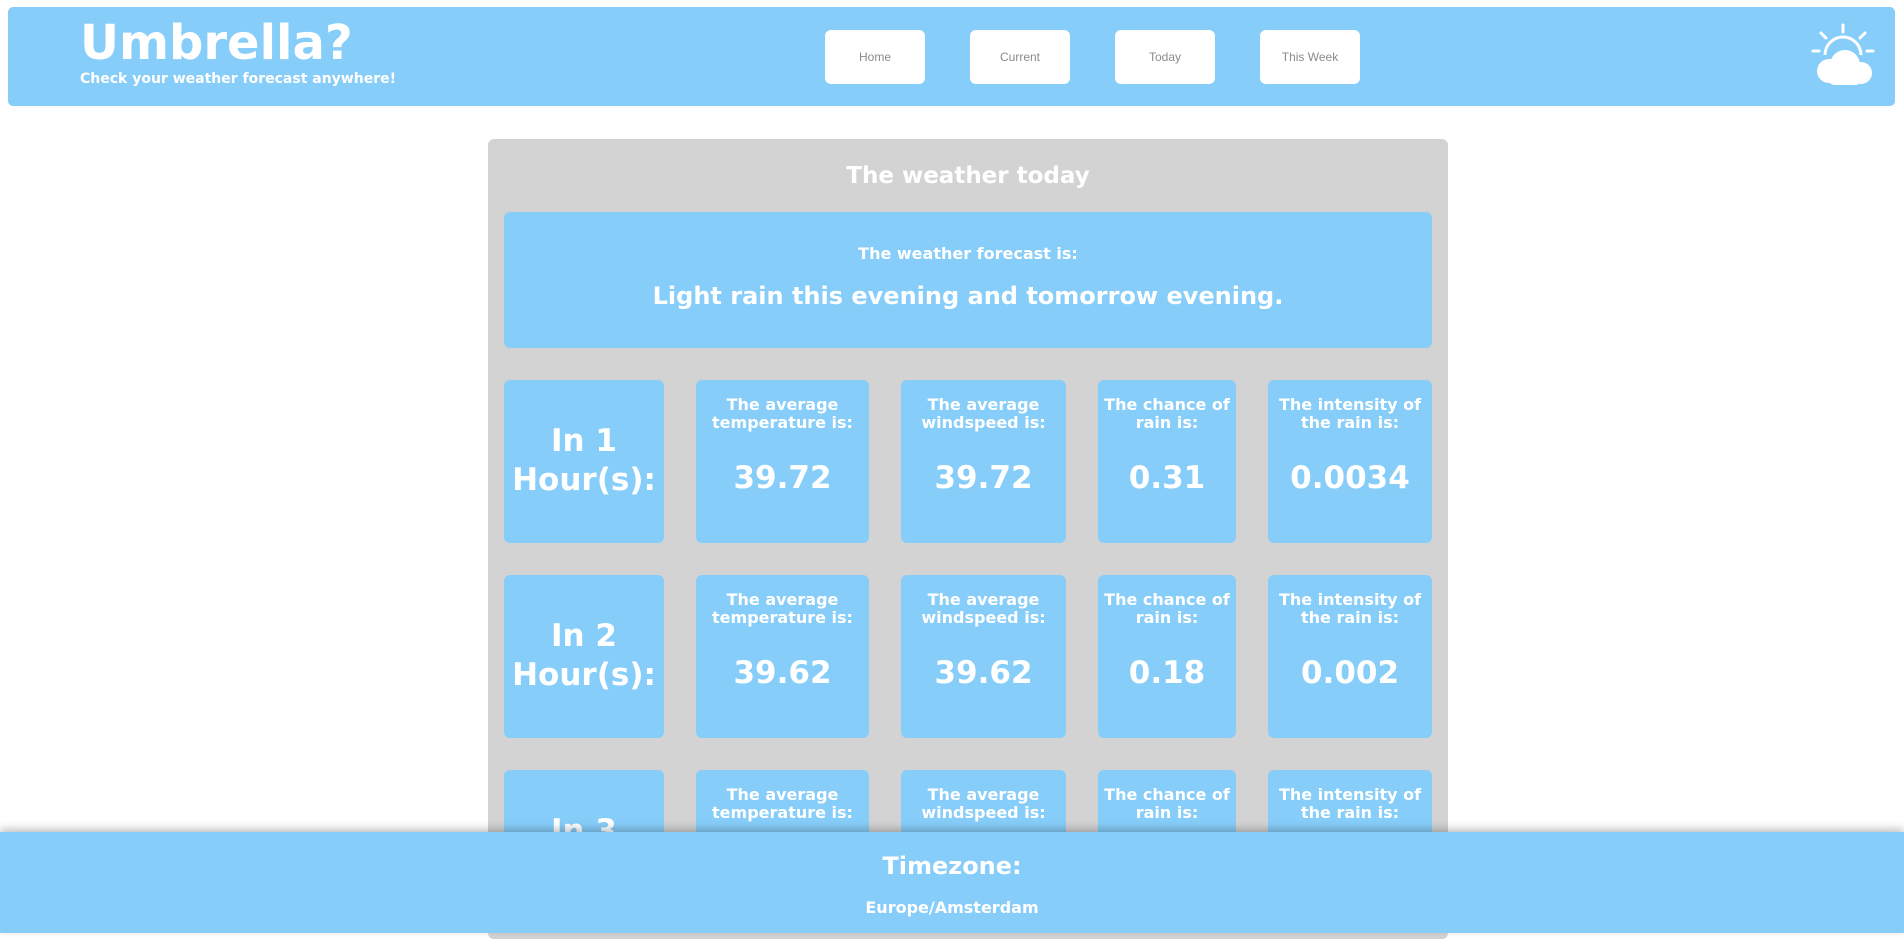 The image size is (1904, 939). I want to click on panel-title: The weather today, so click(968, 176).